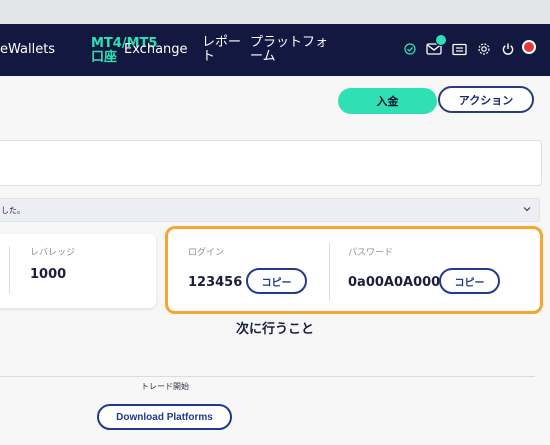  What do you see at coordinates (270, 210) in the screenshot?
I see `info-bar: した。` at bounding box center [270, 210].